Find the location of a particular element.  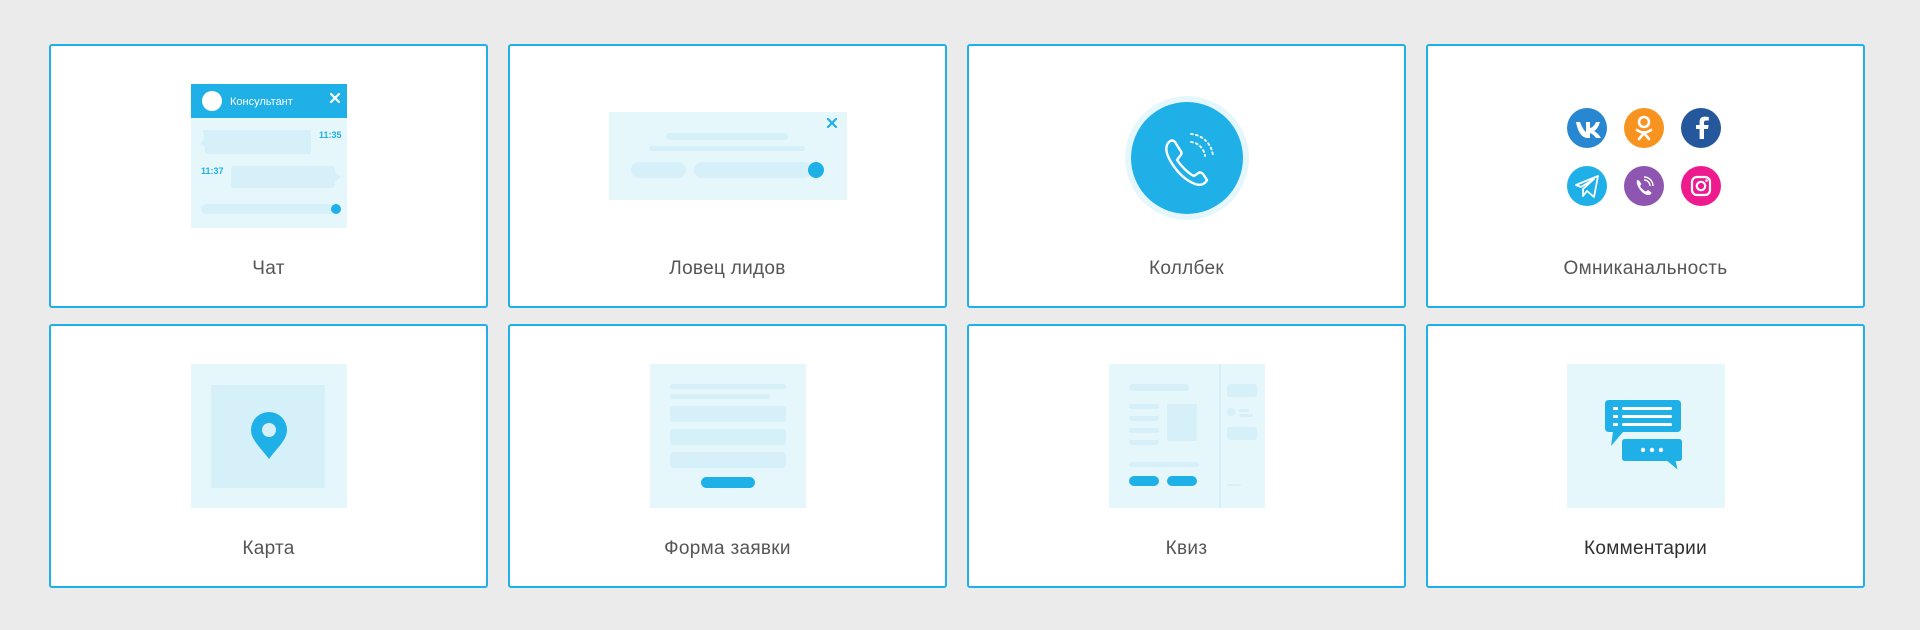

telegram-icon is located at coordinates (1586, 186).